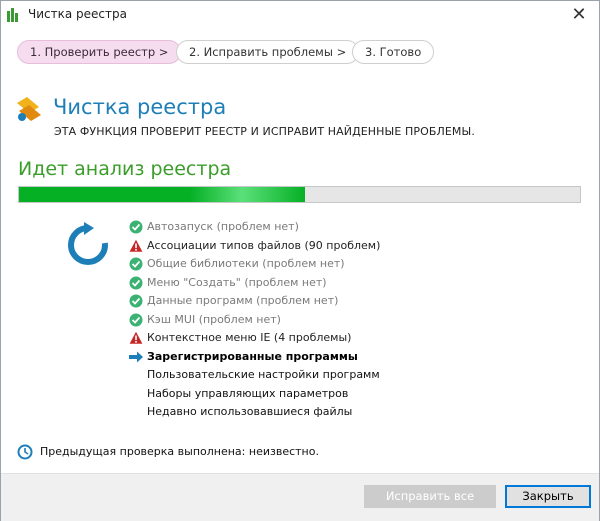  I want to click on checklist-item: Общие библиотеки (проблем нет), so click(339, 264).